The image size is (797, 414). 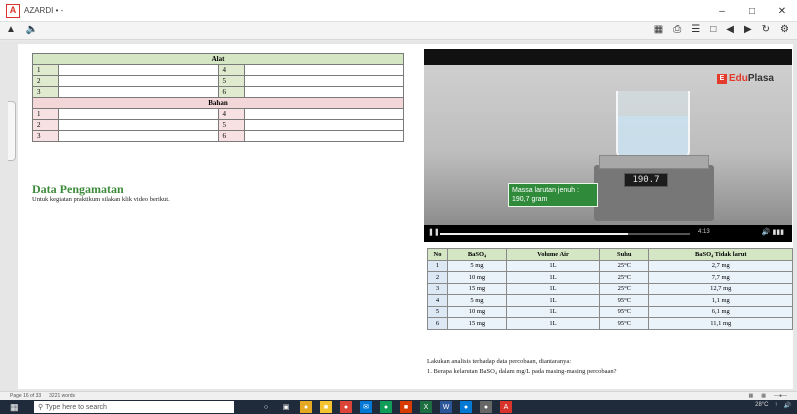 I want to click on volume-icon: 🔊, so click(x=787, y=405).